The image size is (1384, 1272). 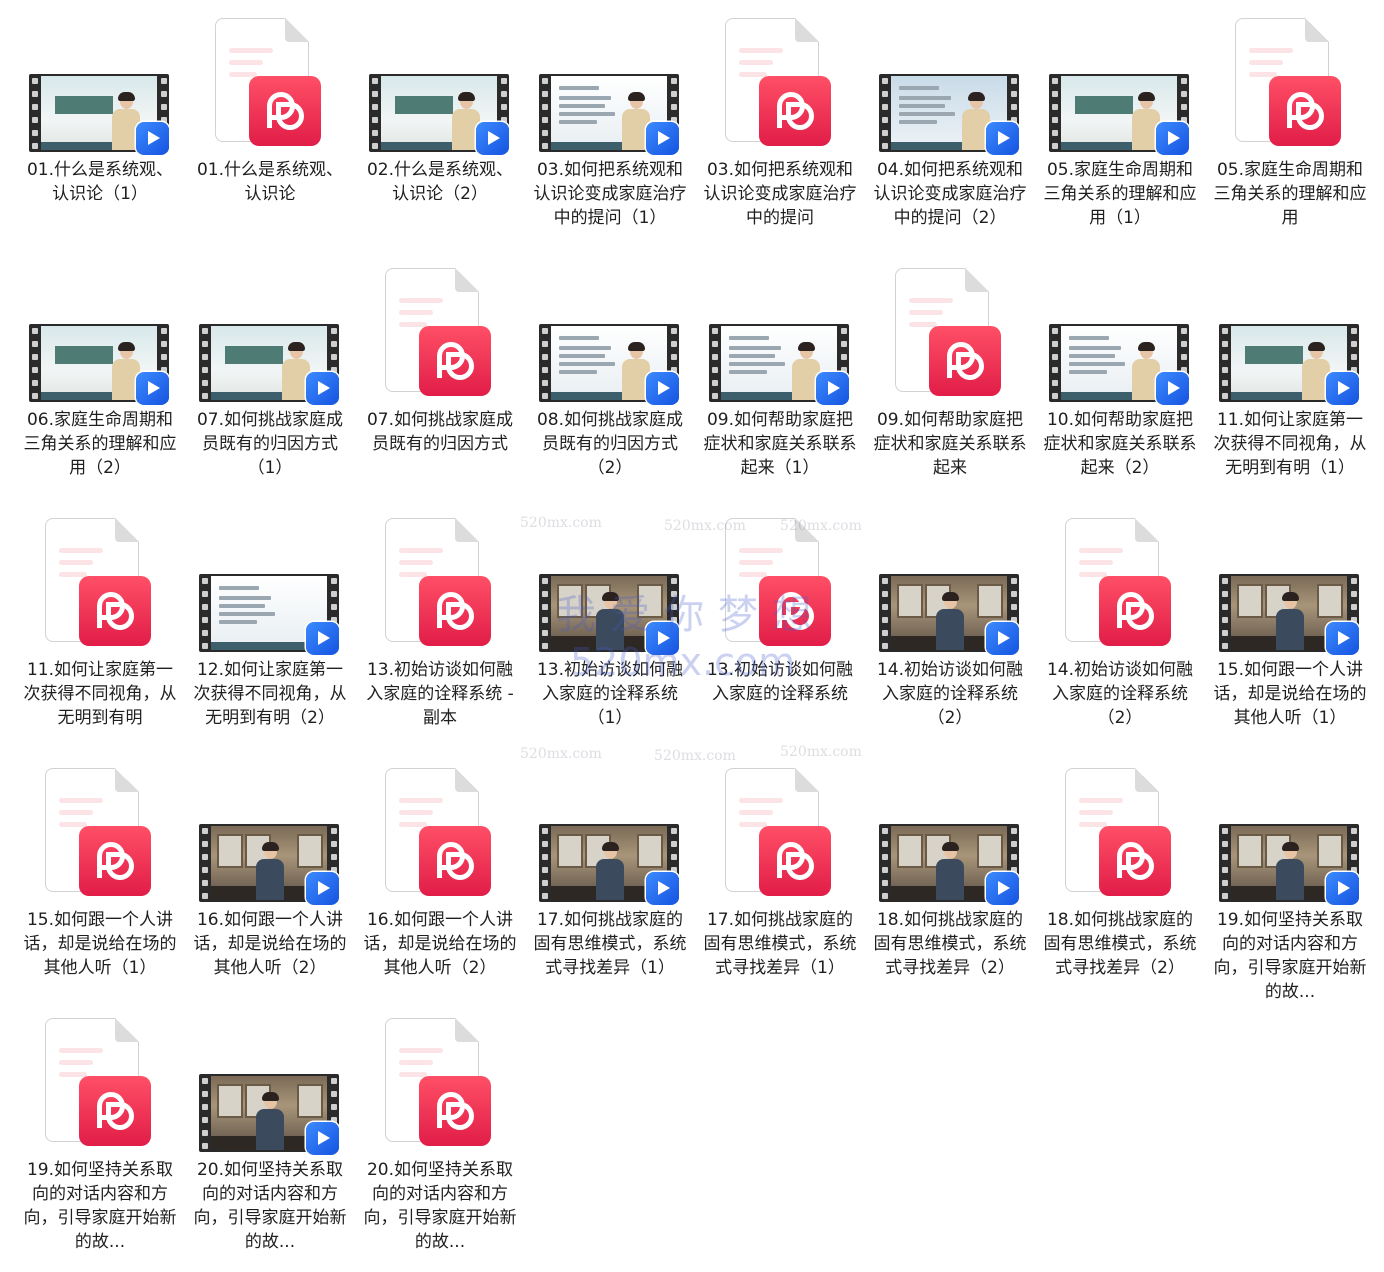 I want to click on video-file-item: 07.如何挑战家庭成员既有的归因方式（1）, so click(x=270, y=389).